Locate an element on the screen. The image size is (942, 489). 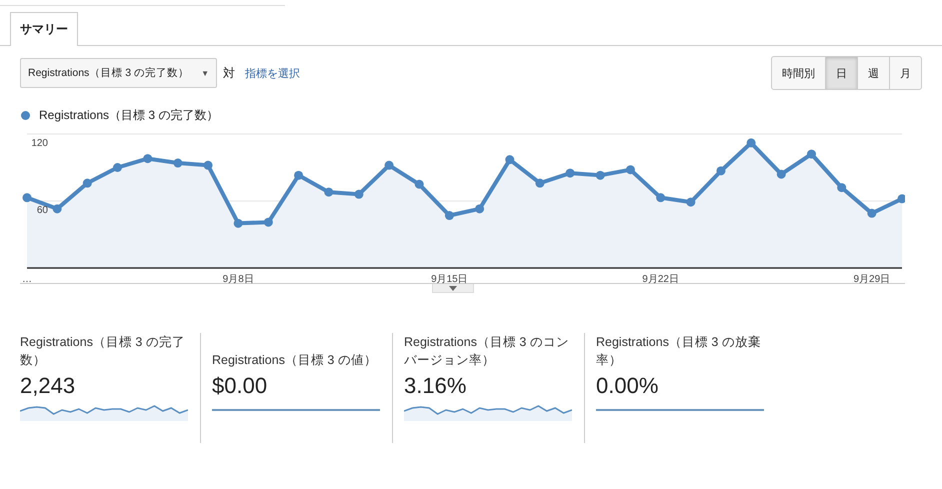
legend-label: Registrations（目標 3 の完了数） is located at coordinates (128, 115).